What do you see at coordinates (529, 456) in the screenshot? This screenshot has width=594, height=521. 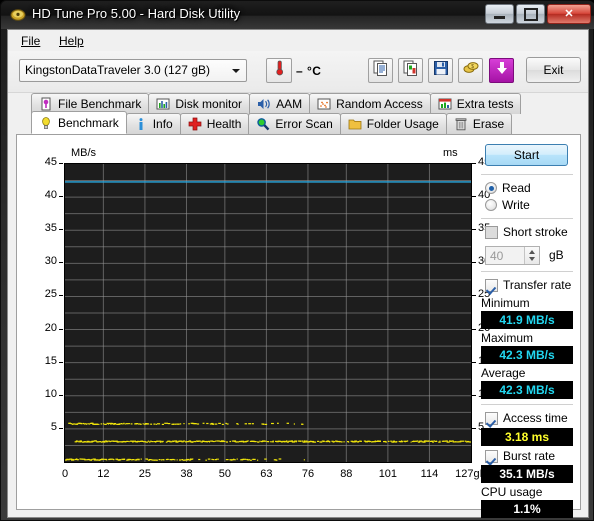 I see `checkbox-burst-rate-label: Burst rate` at bounding box center [529, 456].